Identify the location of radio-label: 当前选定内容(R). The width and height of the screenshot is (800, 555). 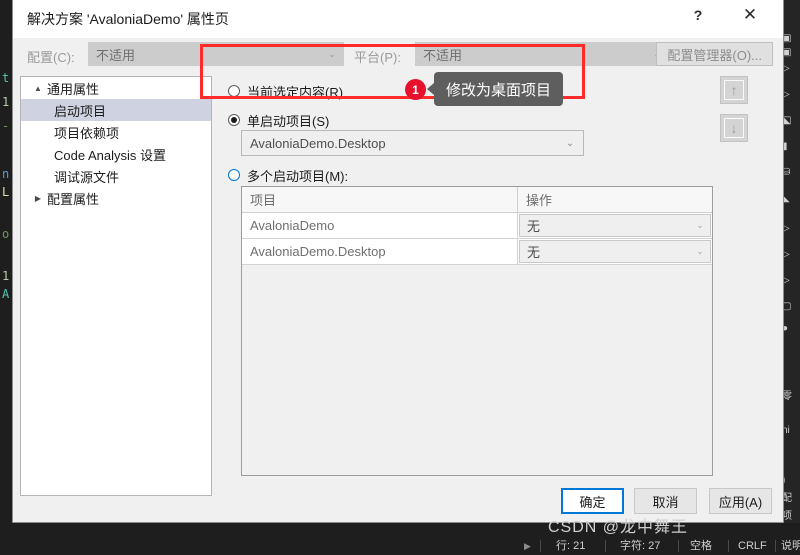
(295, 92).